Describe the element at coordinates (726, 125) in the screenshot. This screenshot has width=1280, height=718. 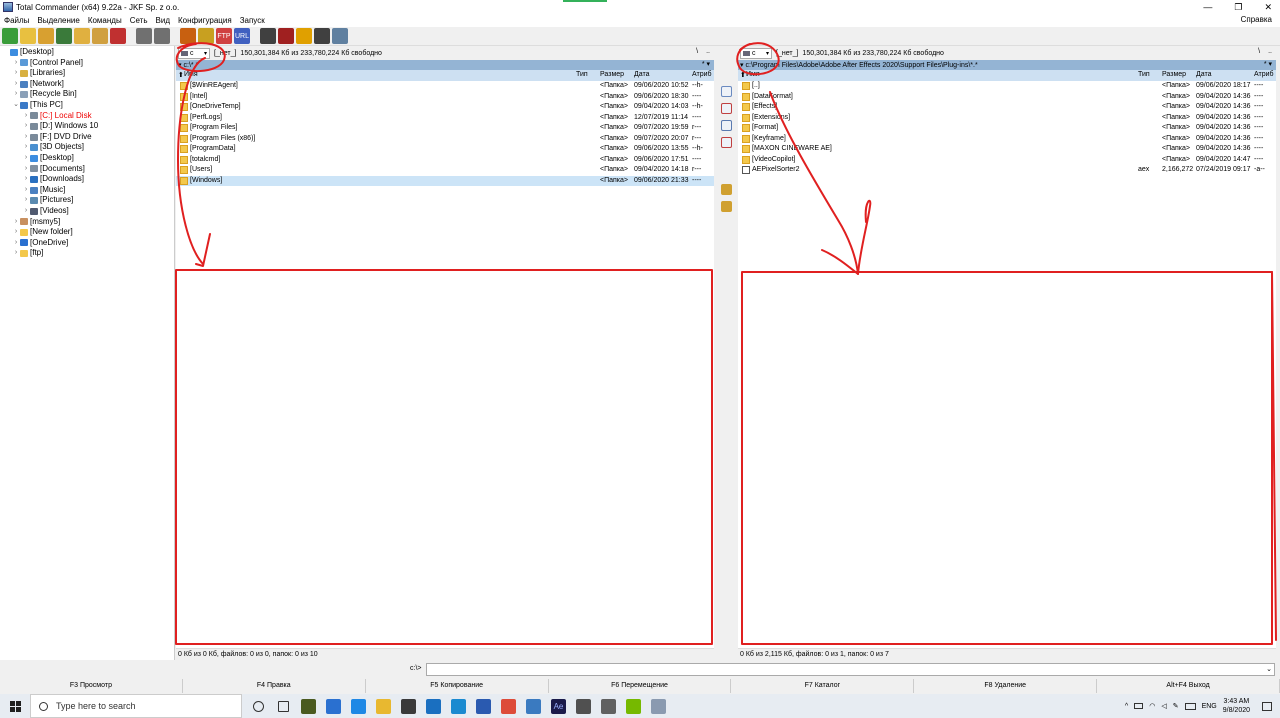
I see `copy-icon` at that location.